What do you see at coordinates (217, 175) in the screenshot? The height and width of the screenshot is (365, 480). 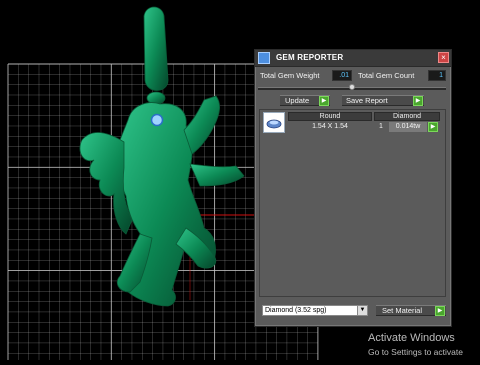 I see `lion-forearm` at bounding box center [217, 175].